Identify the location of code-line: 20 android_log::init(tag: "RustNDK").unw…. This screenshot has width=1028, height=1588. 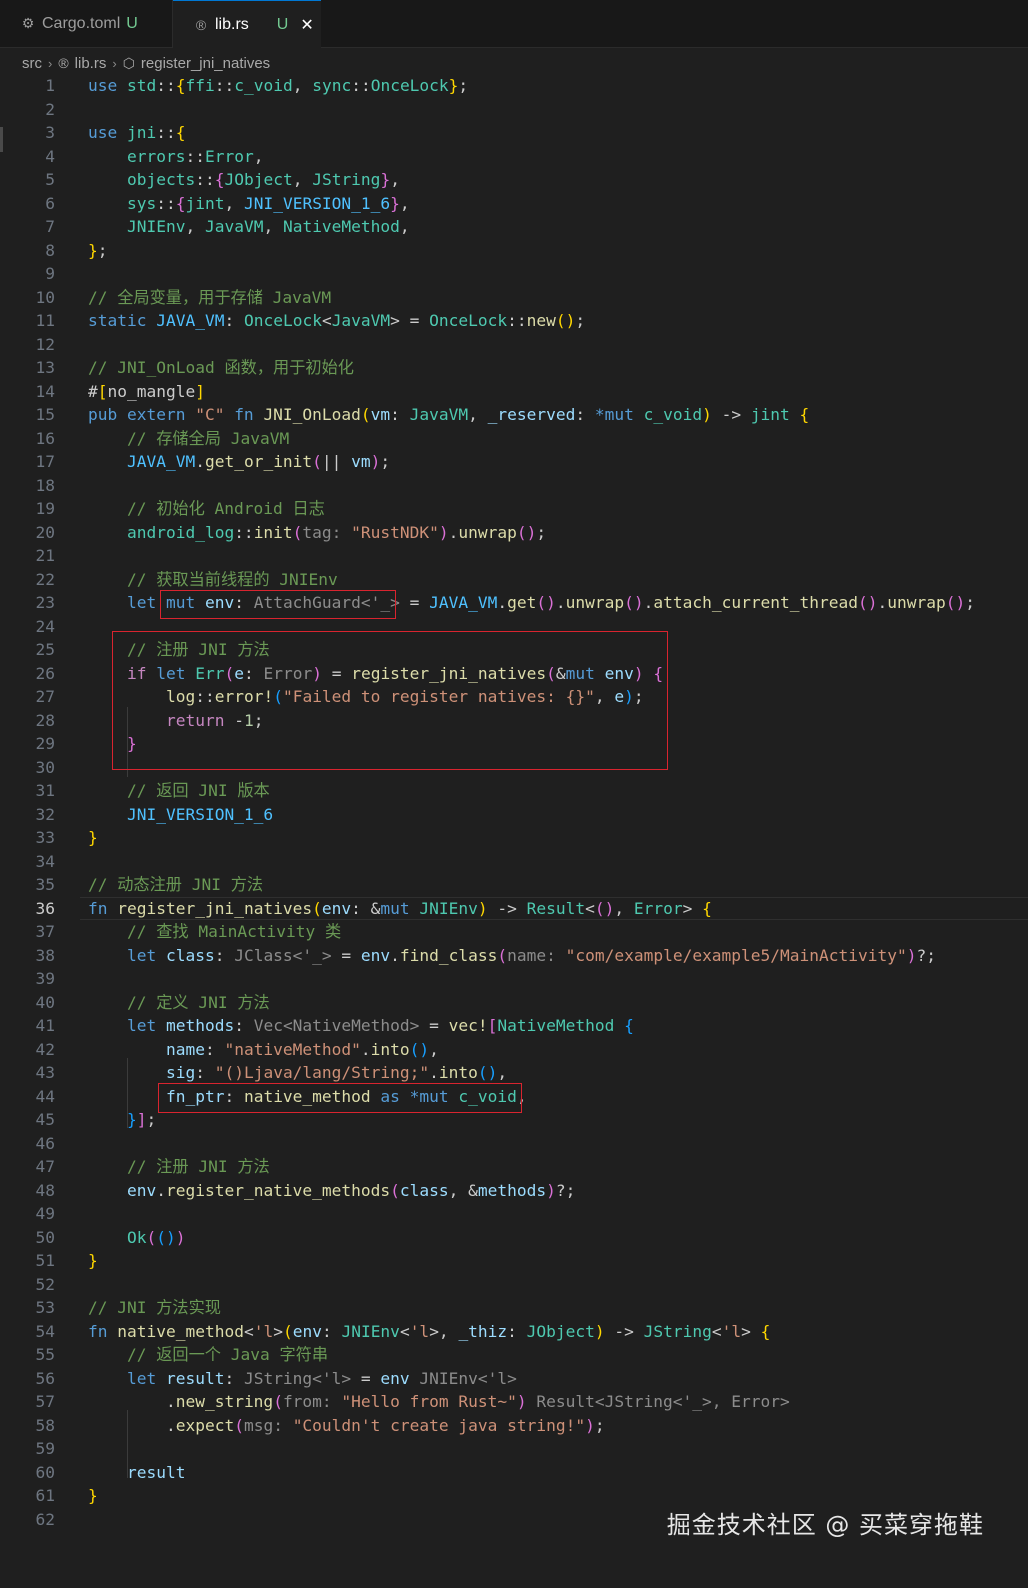
(514, 533).